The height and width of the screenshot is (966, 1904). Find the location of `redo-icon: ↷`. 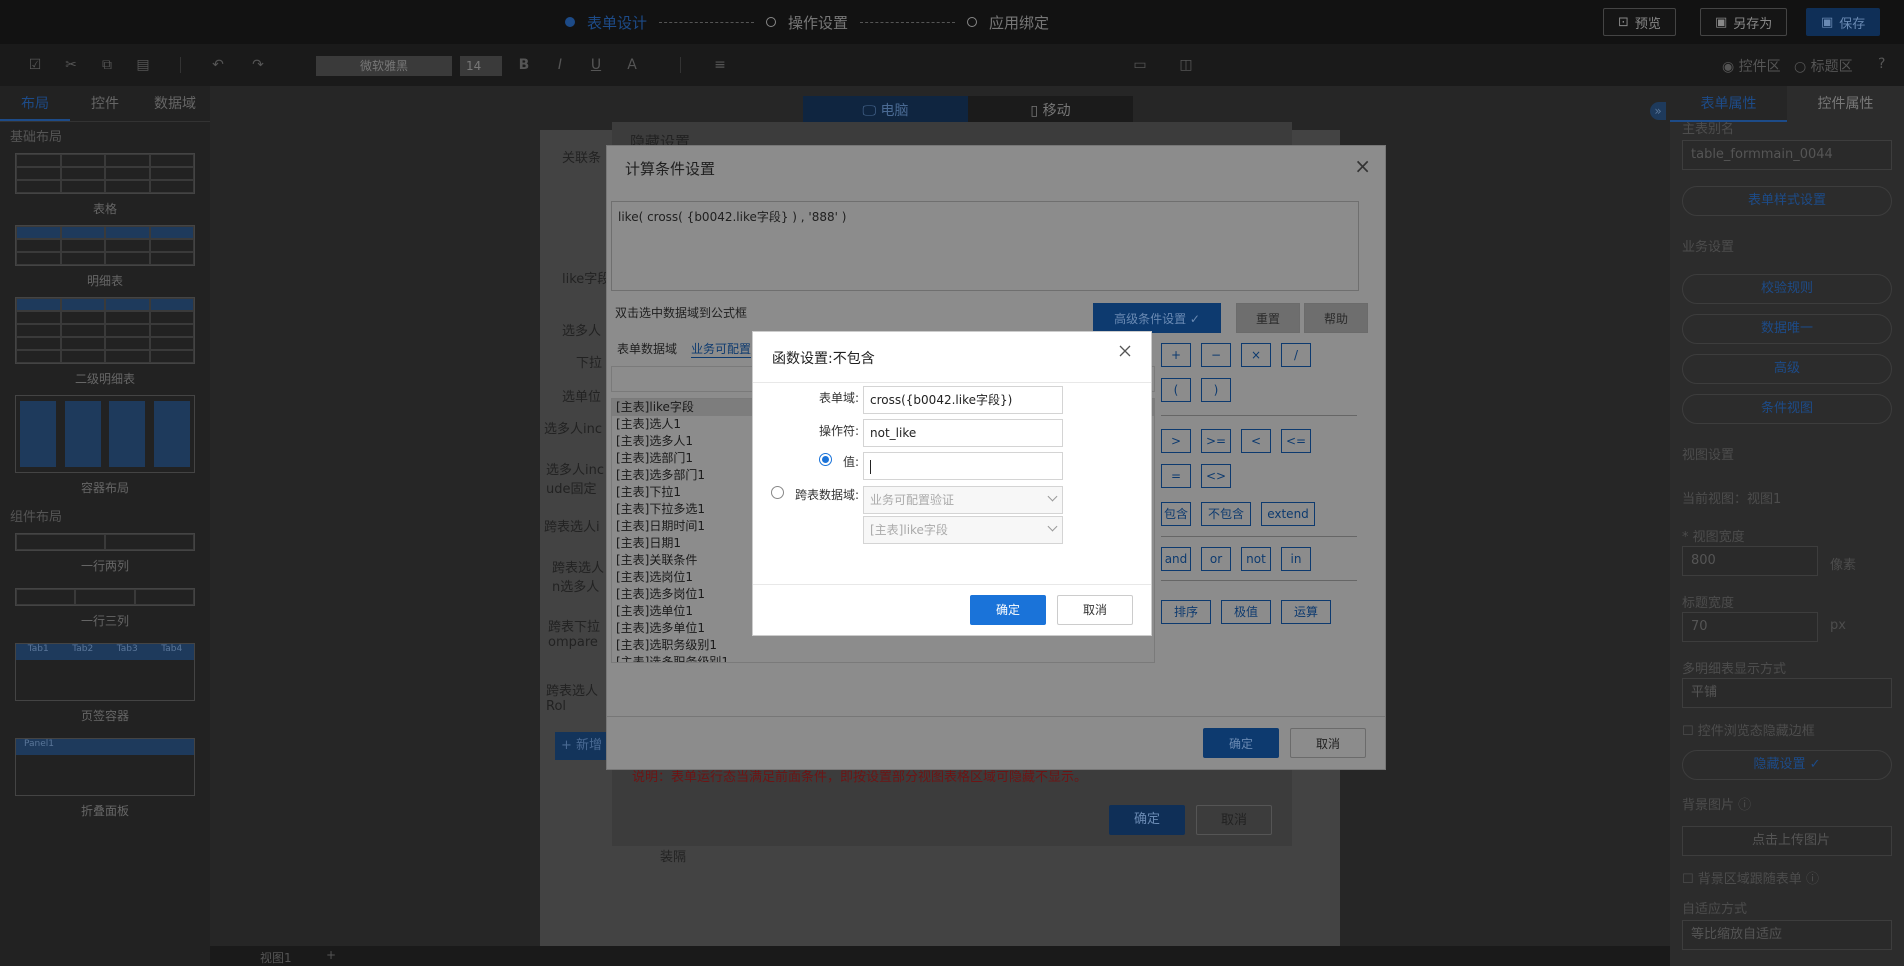

redo-icon: ↷ is located at coordinates (258, 65).